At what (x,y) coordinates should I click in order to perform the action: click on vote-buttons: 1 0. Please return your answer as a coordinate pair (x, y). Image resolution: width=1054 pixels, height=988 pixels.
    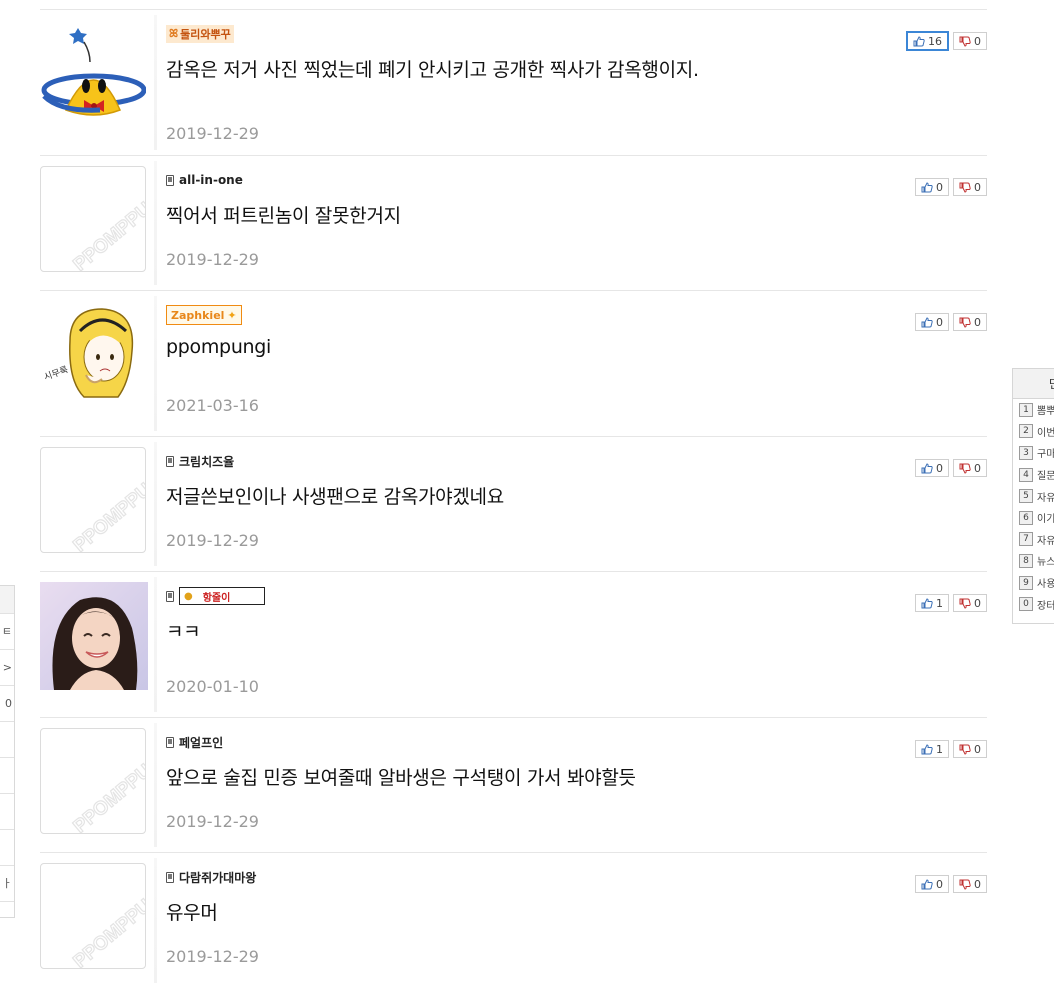
    Looking at the image, I should click on (951, 749).